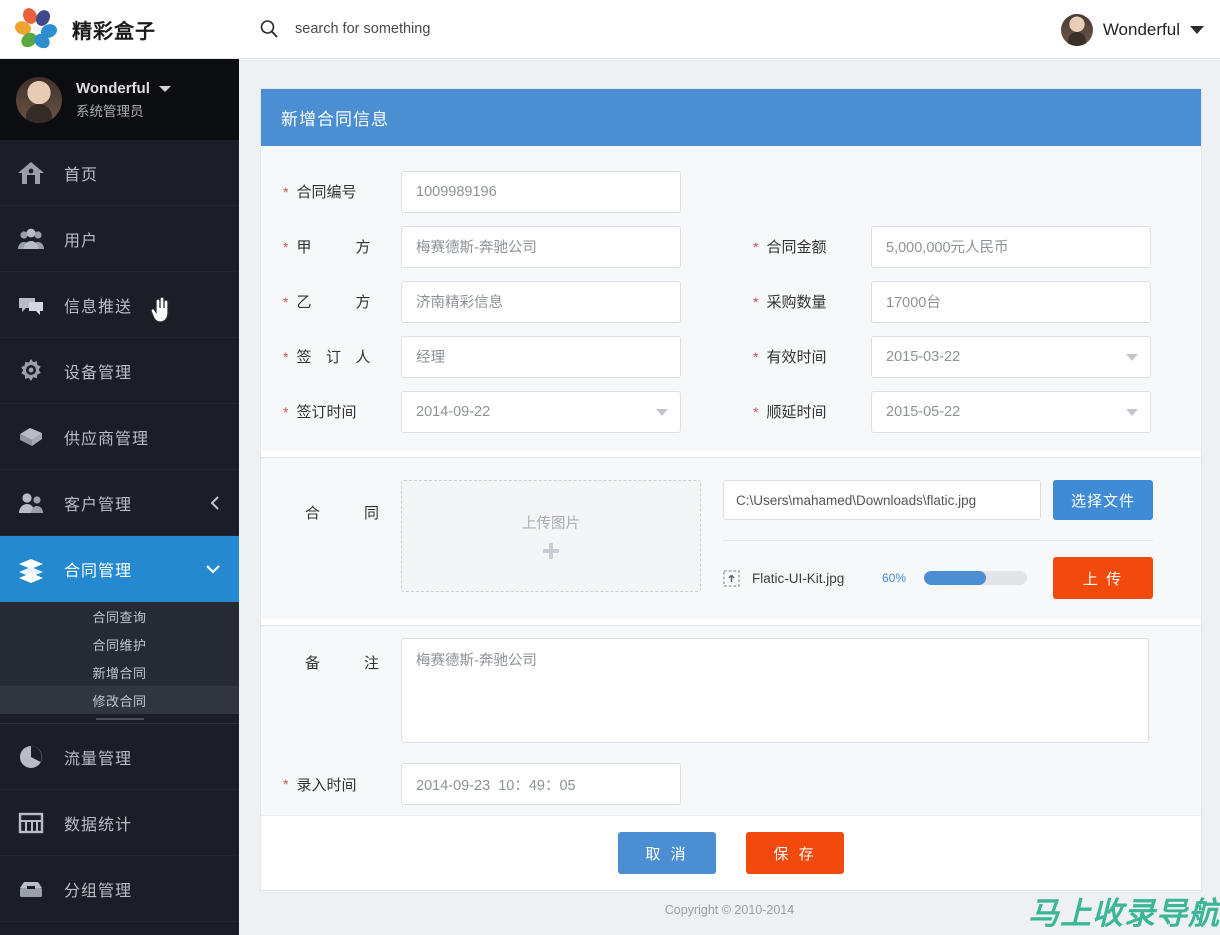 The height and width of the screenshot is (935, 1220). What do you see at coordinates (1124, 913) in the screenshot?
I see `watermark: 马上收录导航` at bounding box center [1124, 913].